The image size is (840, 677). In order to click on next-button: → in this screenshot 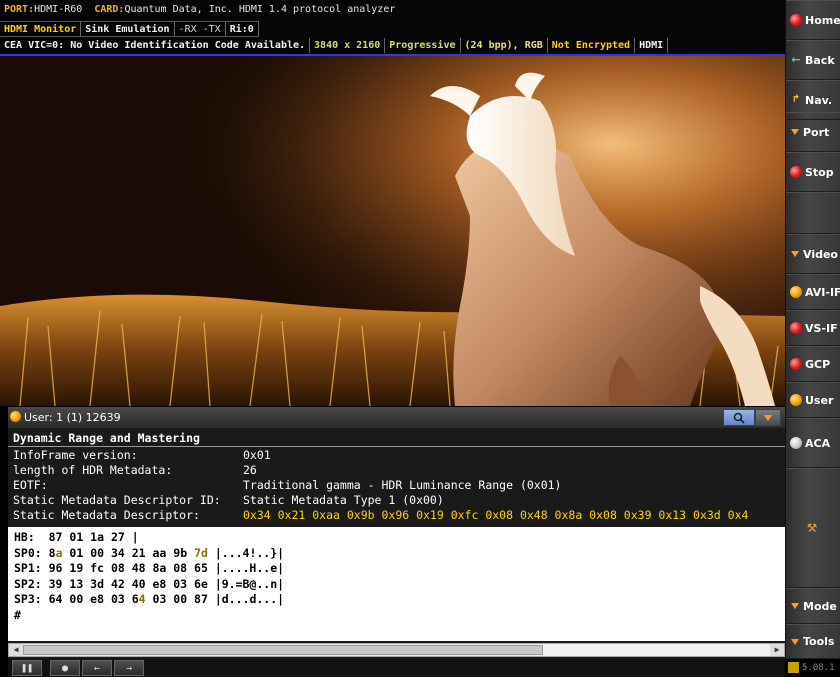, I will do `click(129, 668)`.